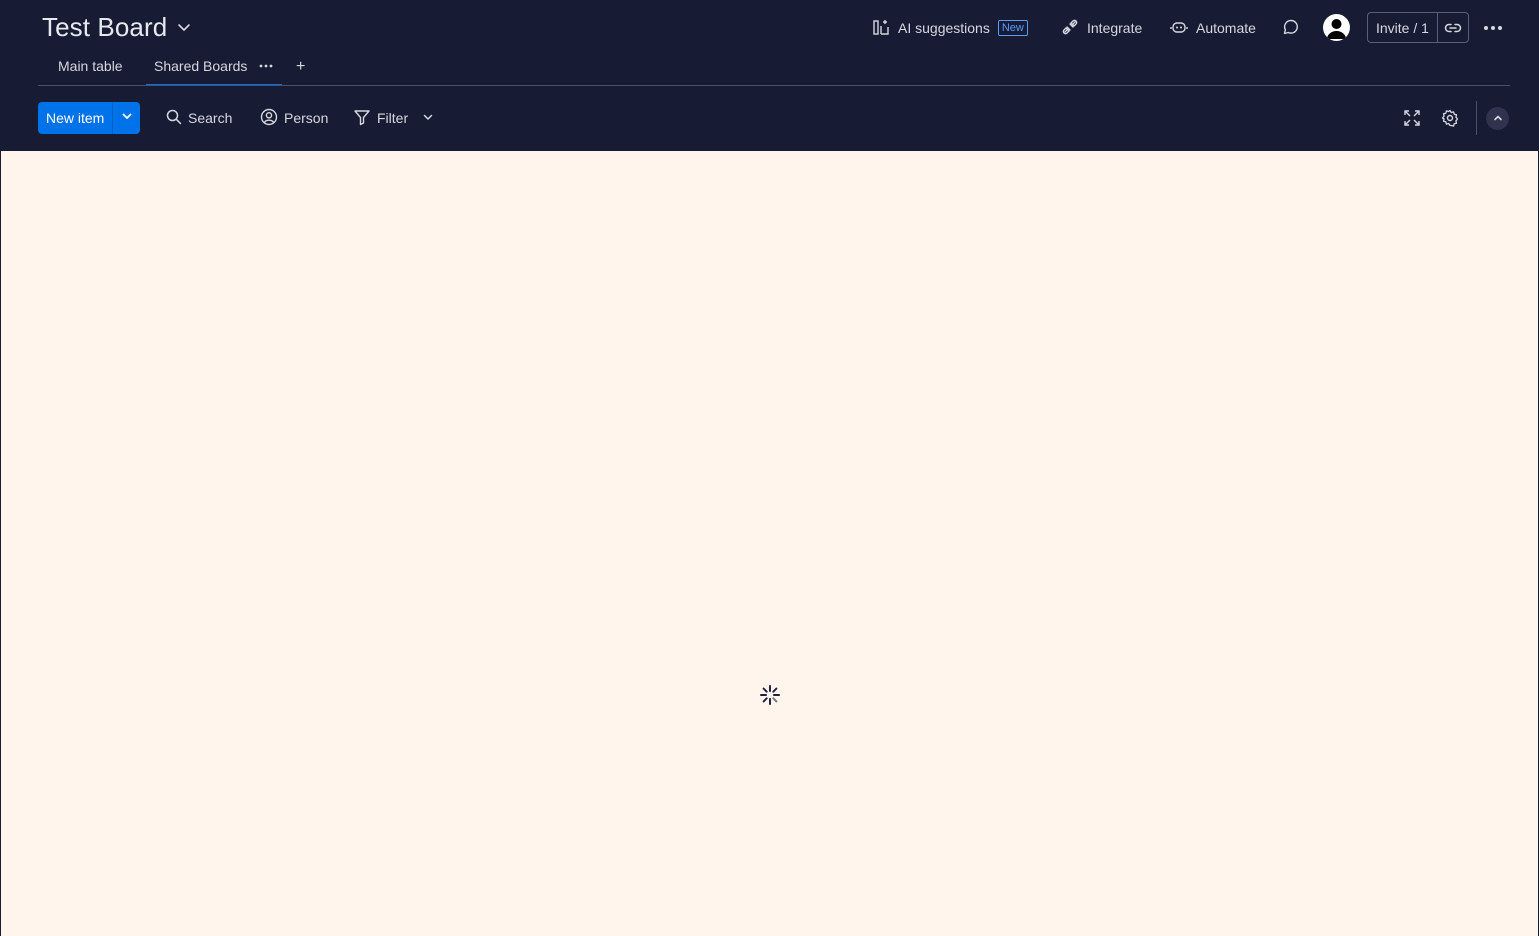 This screenshot has width=1539, height=936. I want to click on updates-button, so click(1291, 28).